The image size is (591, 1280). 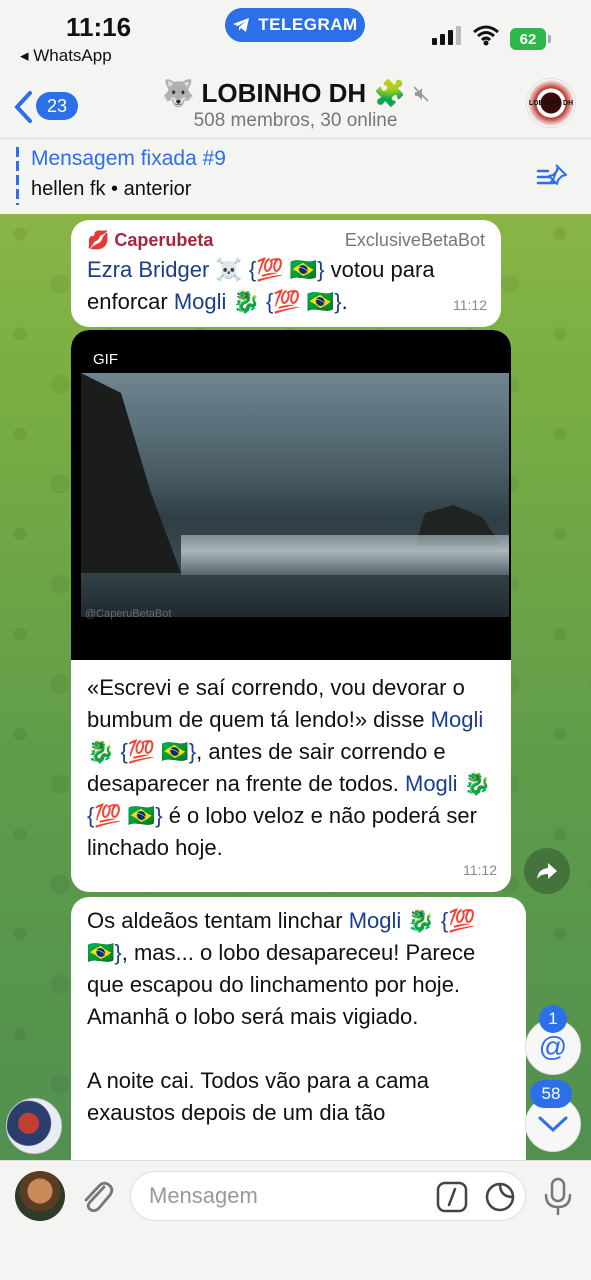 I want to click on group-avatar-text: LOBINHO DH, so click(x=551, y=103).